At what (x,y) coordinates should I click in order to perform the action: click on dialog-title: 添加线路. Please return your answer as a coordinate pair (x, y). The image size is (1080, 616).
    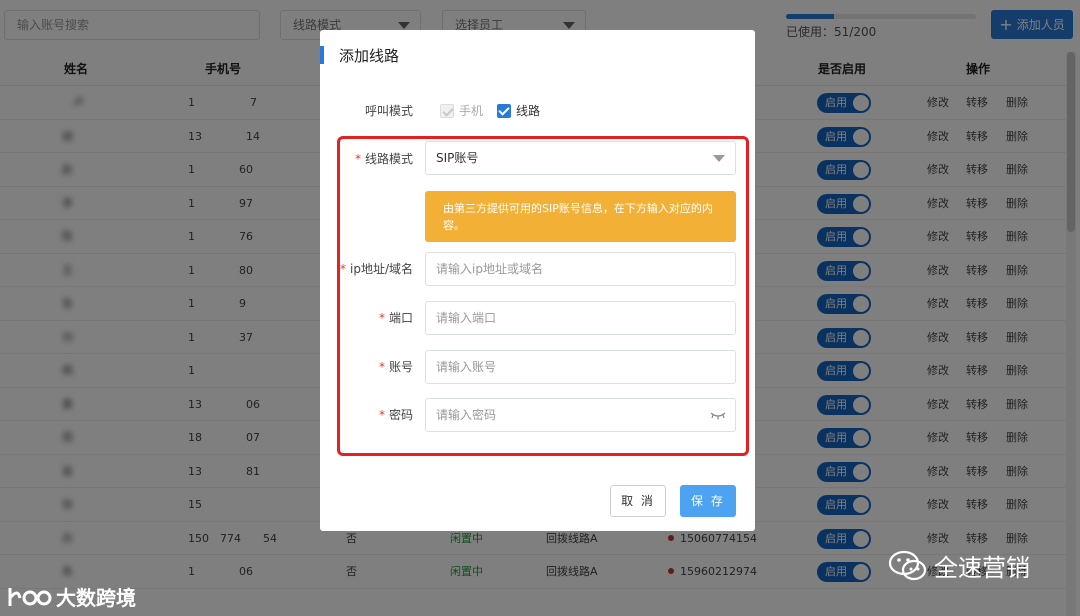
    Looking at the image, I should click on (369, 56).